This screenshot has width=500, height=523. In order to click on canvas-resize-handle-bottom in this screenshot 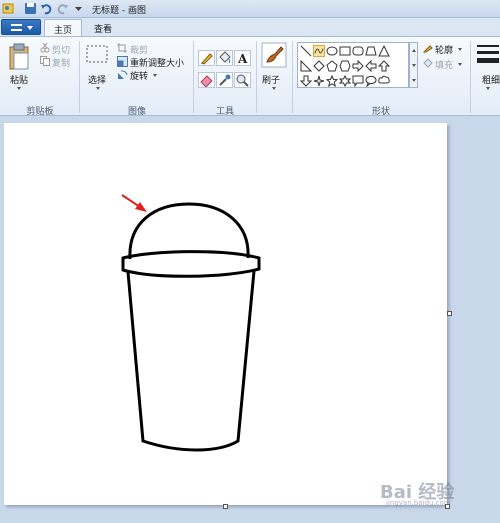, I will do `click(225, 506)`.